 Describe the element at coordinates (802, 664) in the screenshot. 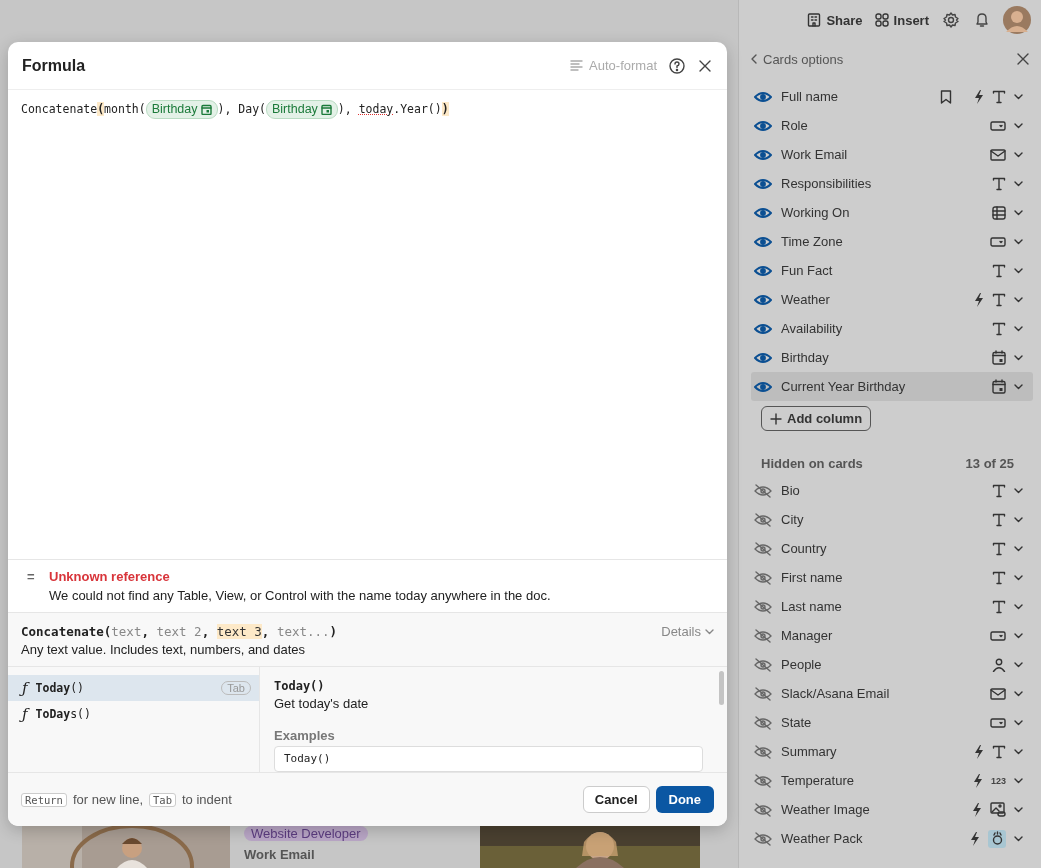

I see `column-name: People` at that location.